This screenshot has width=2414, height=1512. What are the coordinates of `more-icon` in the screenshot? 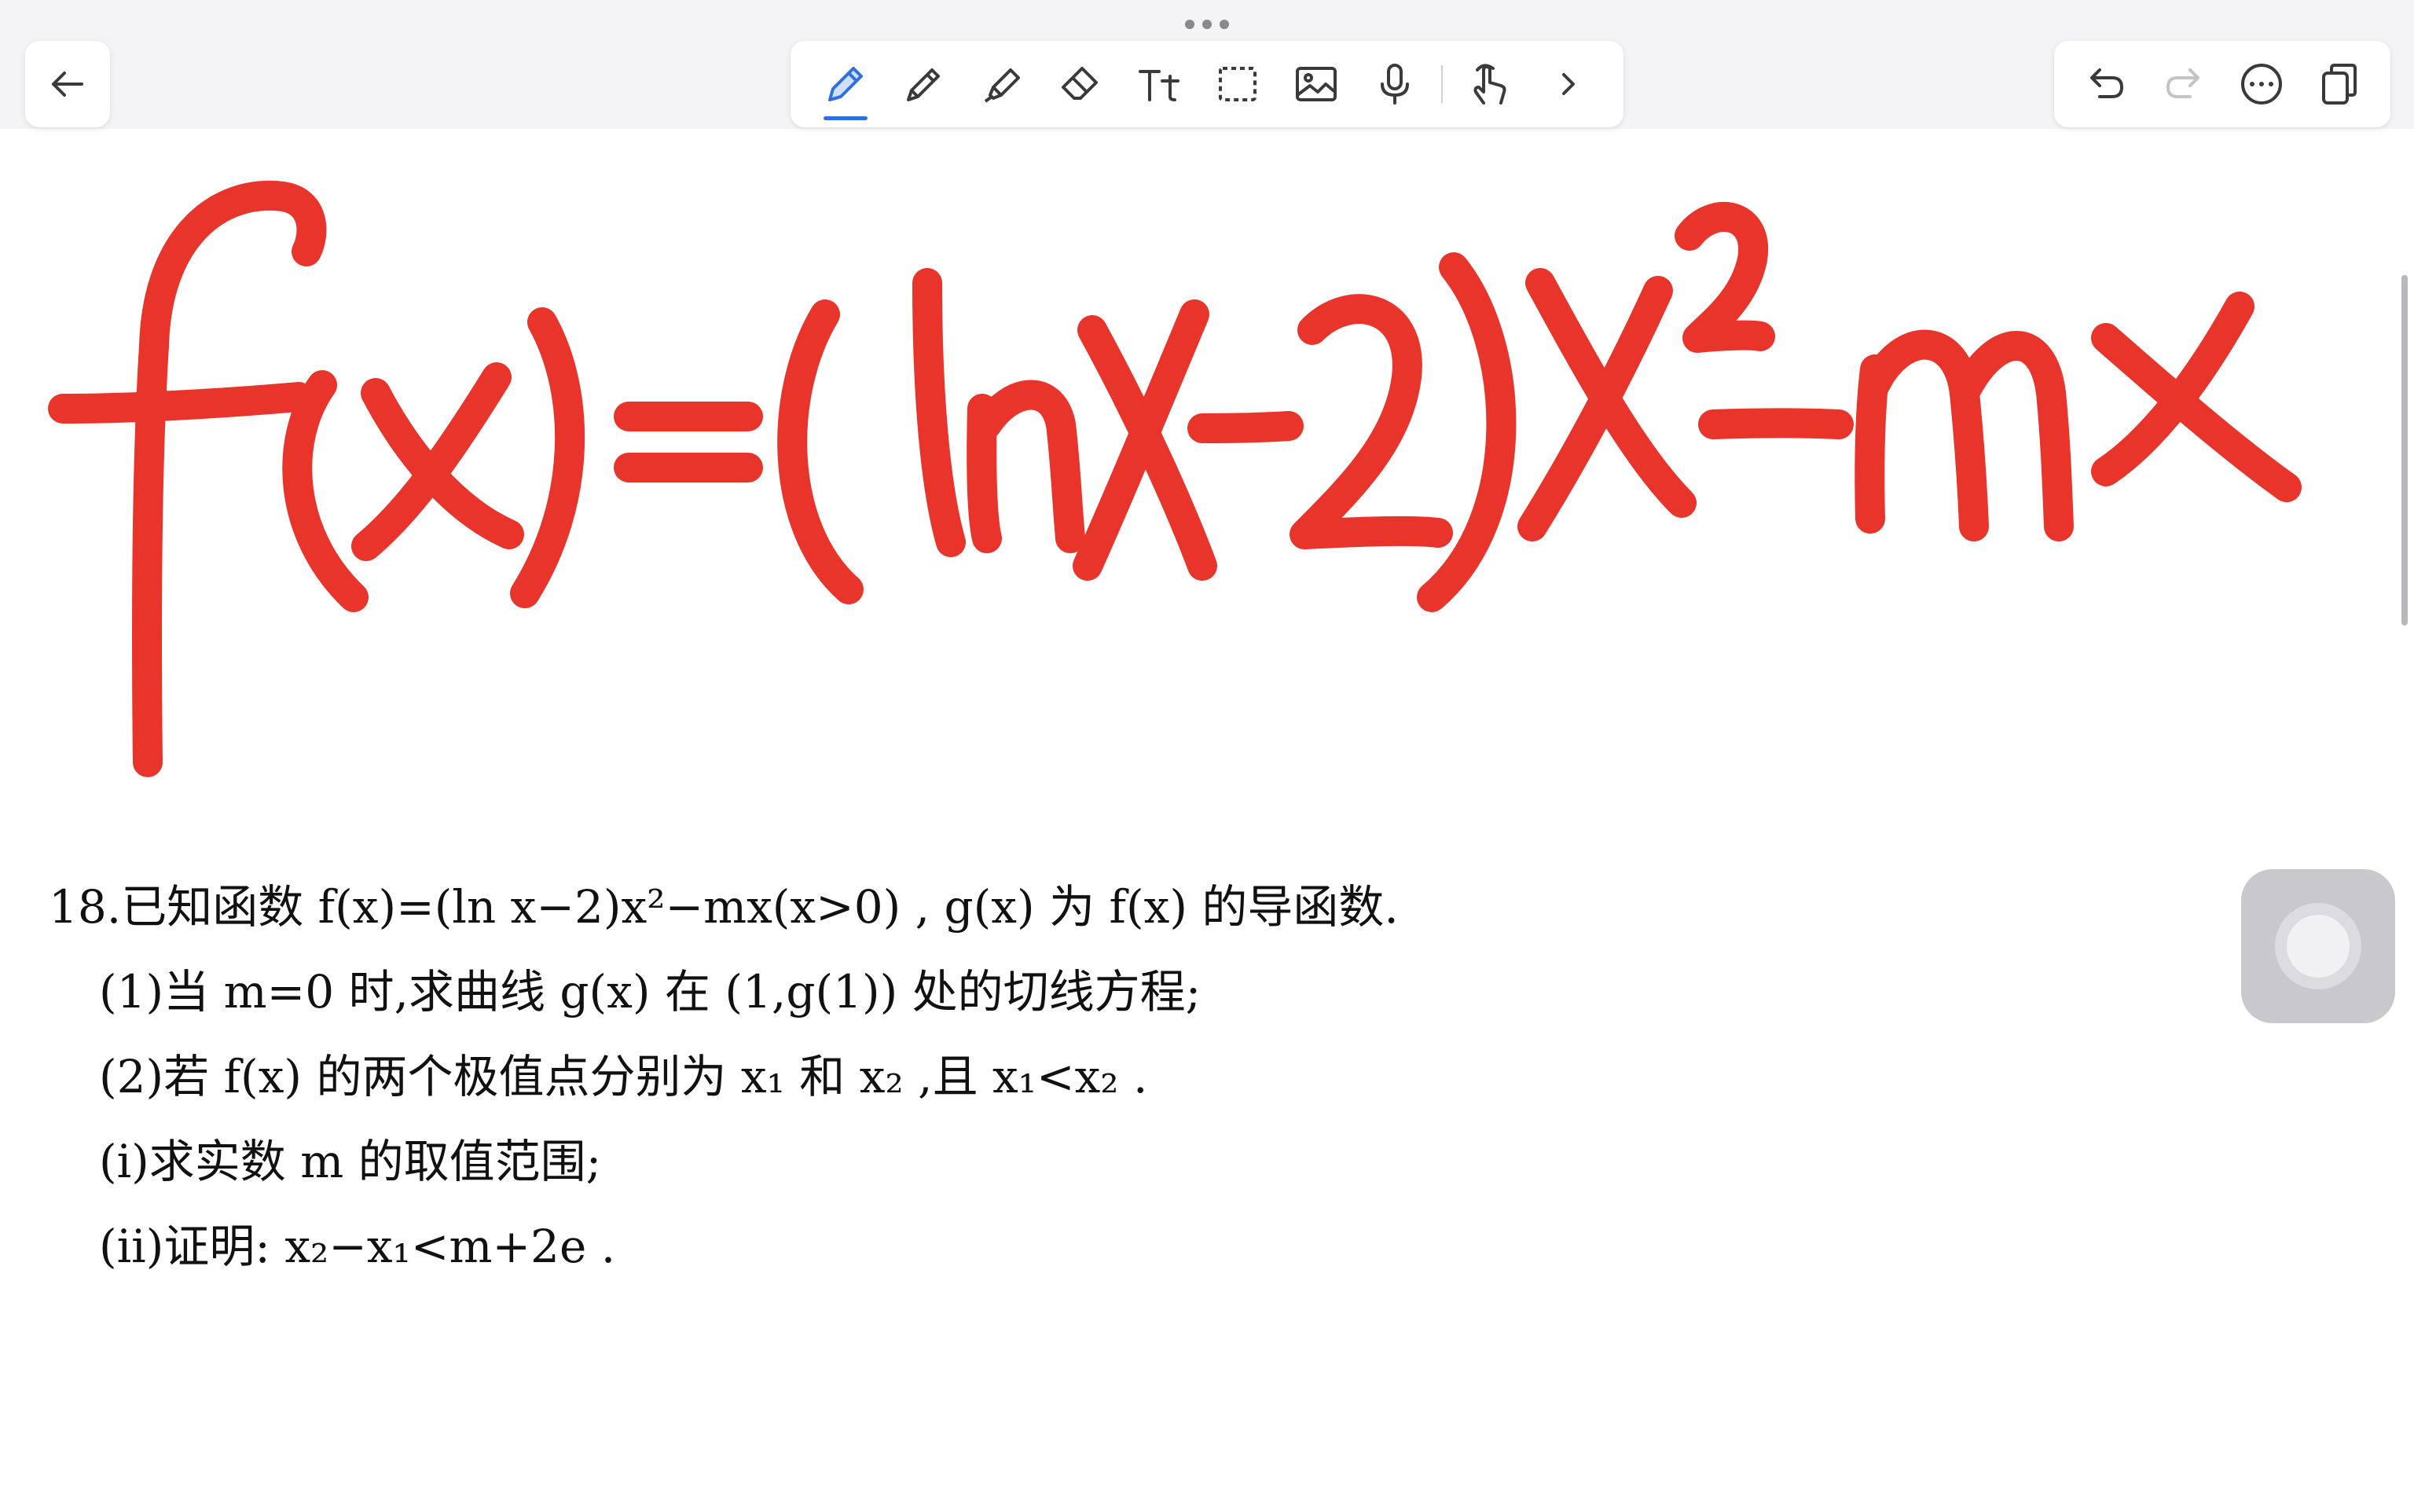 It's located at (2261, 85).